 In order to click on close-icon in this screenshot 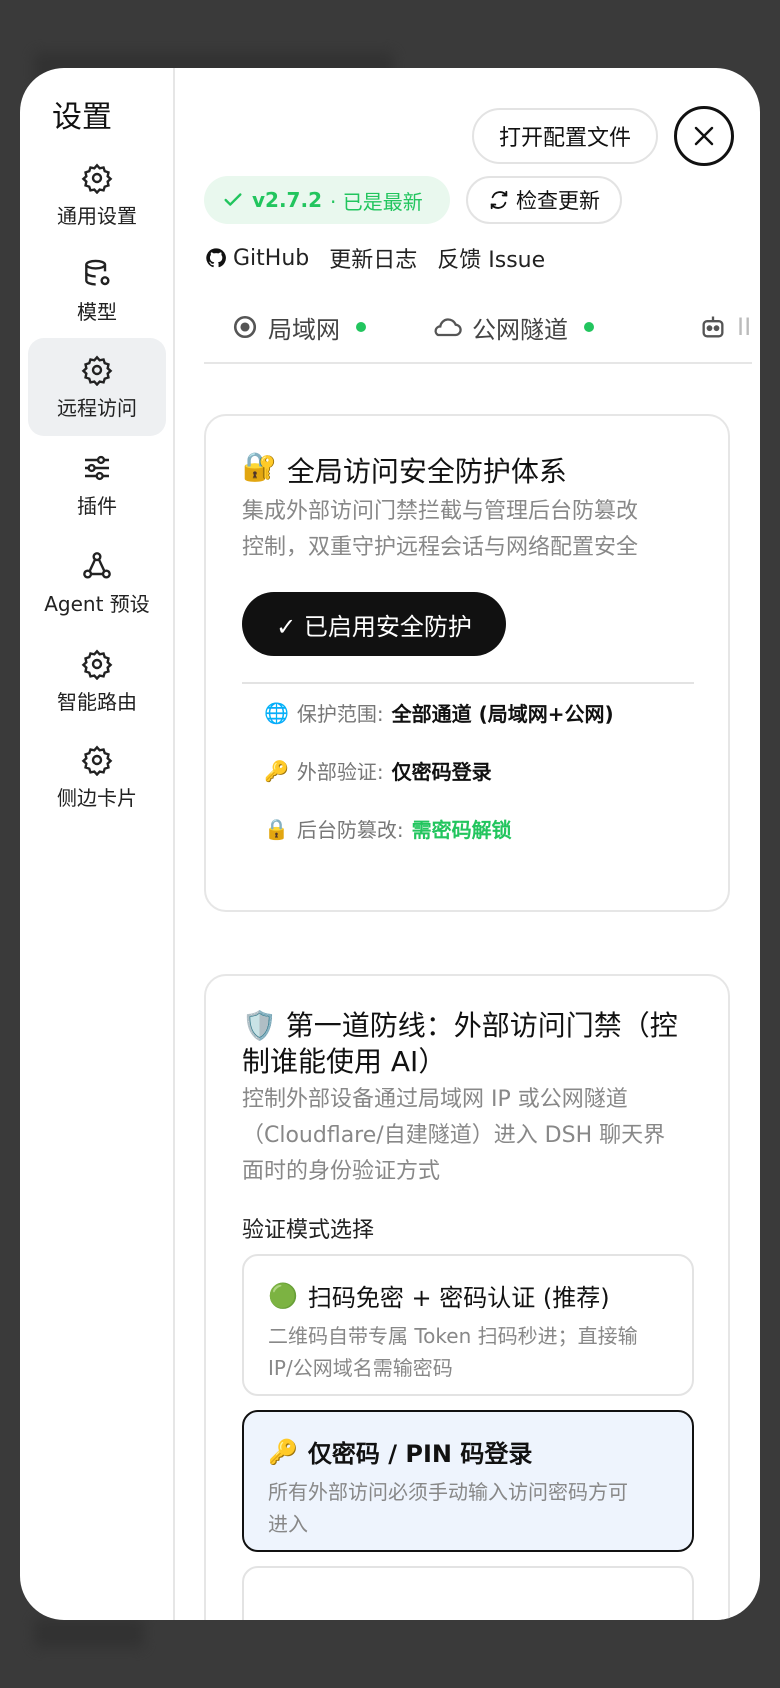, I will do `click(704, 136)`.